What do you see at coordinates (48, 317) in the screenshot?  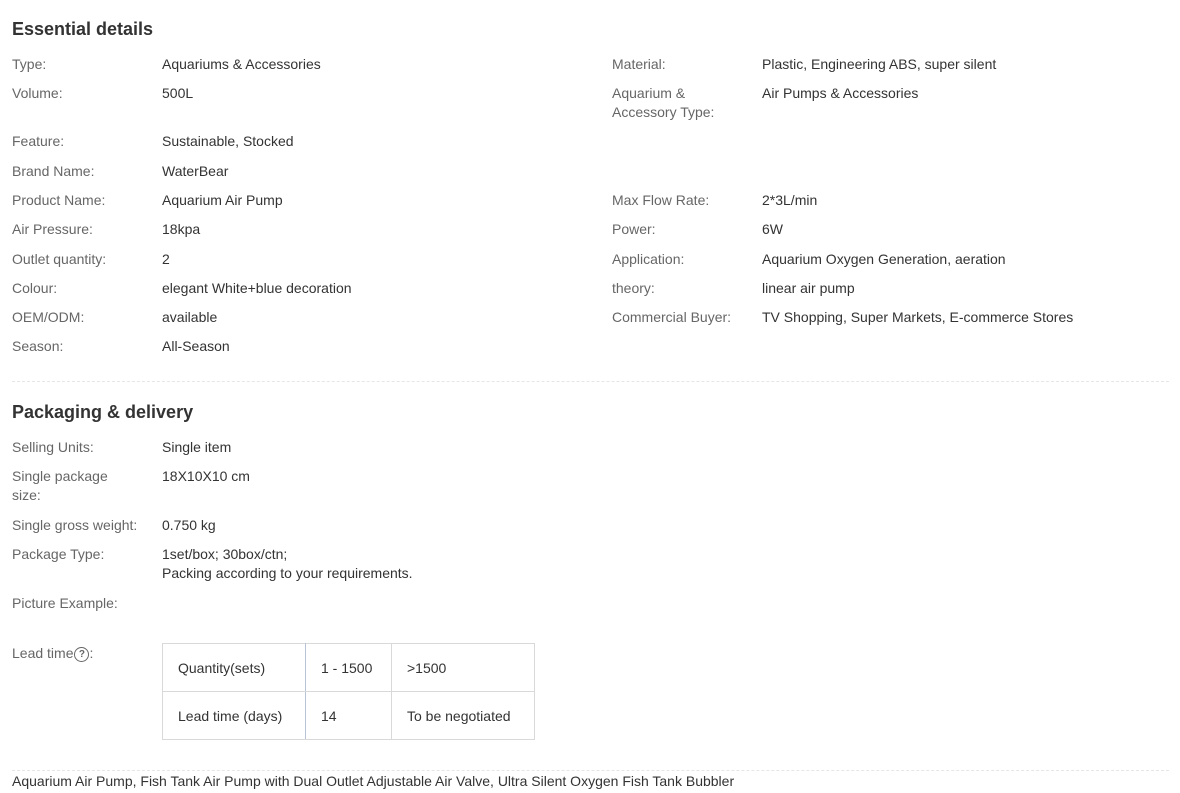 I see `oem-odm-label: OEM/ODM:` at bounding box center [48, 317].